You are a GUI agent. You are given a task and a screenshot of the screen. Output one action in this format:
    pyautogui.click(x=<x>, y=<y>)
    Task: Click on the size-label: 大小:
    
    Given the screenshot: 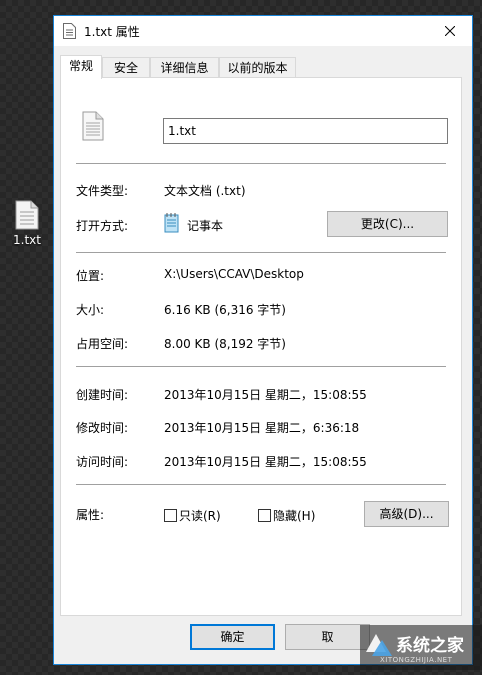 What is the action you would take?
    pyautogui.click(x=90, y=310)
    